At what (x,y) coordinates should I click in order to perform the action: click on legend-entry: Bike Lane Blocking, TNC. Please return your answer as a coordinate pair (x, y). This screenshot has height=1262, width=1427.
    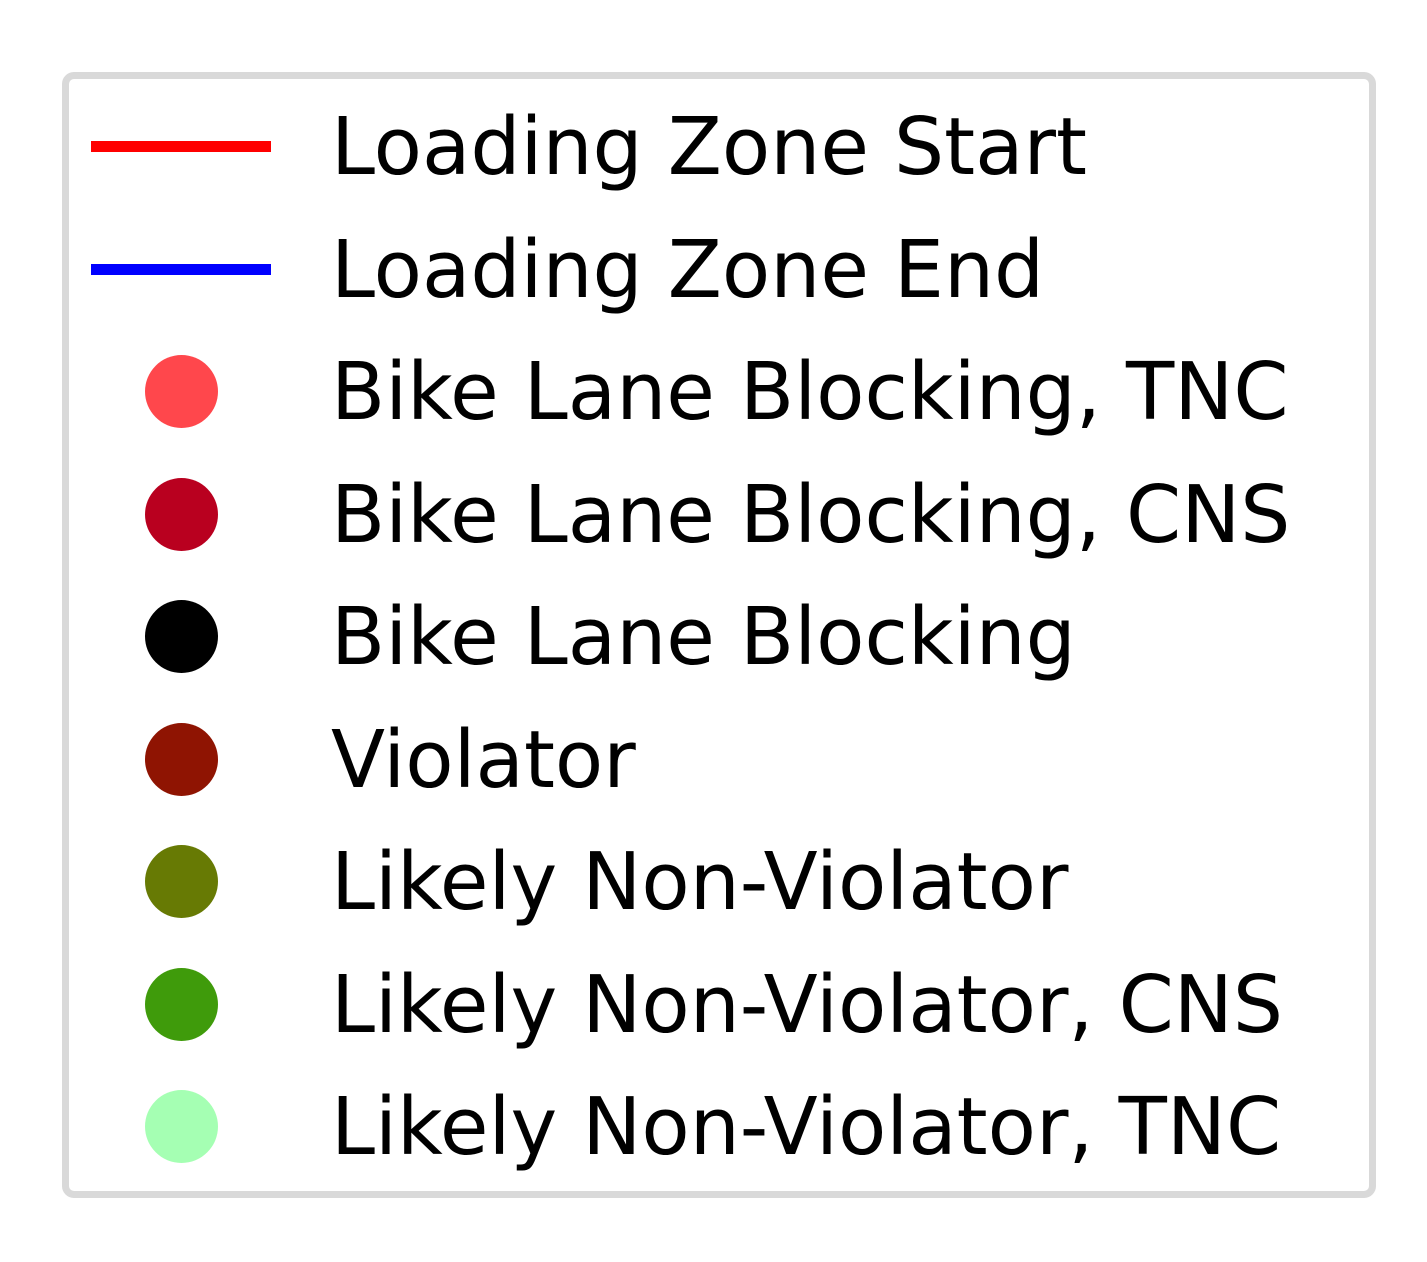
    Looking at the image, I should click on (719, 392).